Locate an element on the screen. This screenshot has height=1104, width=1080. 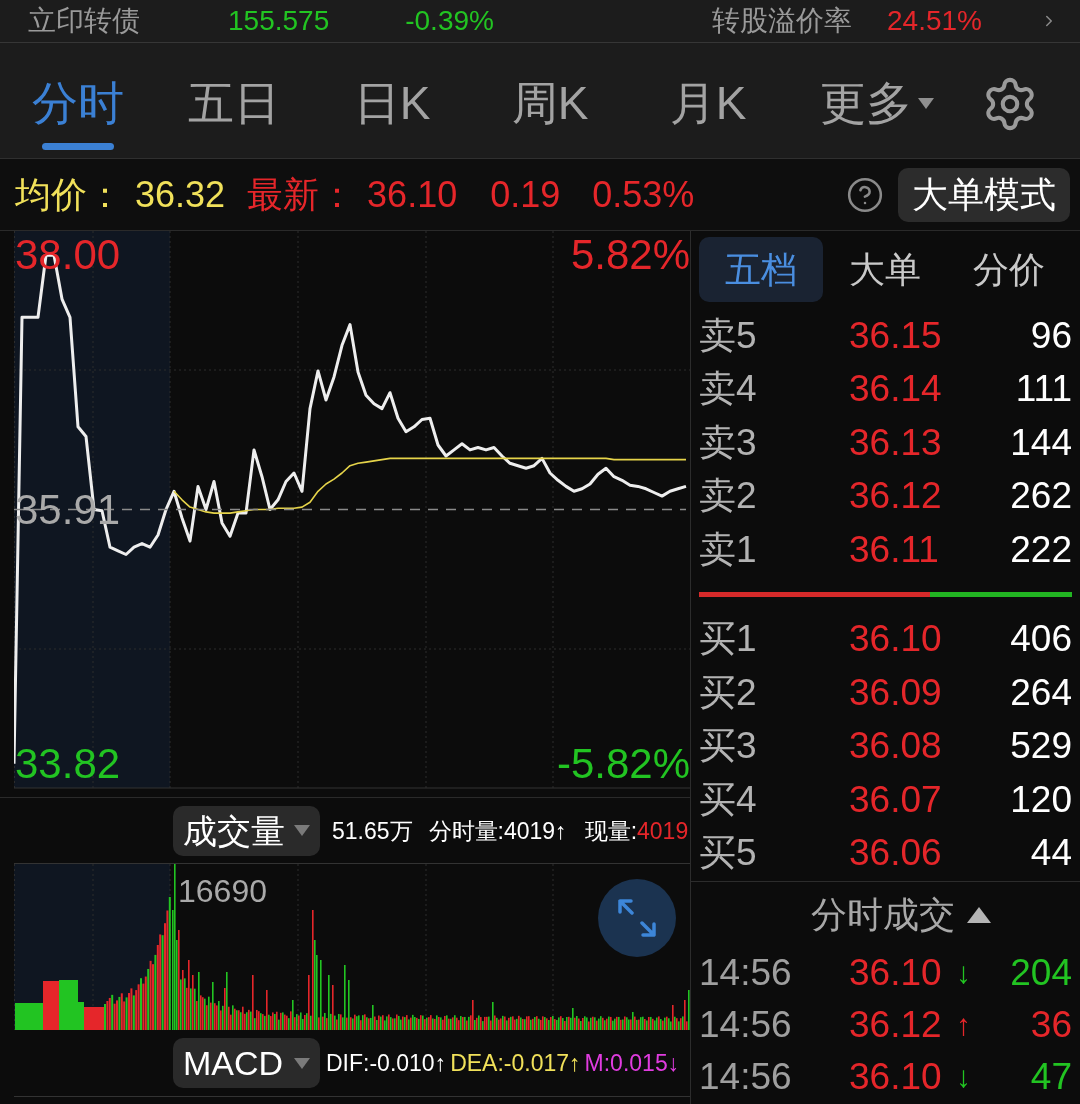
order-volume: 120 is located at coordinates (1041, 799).